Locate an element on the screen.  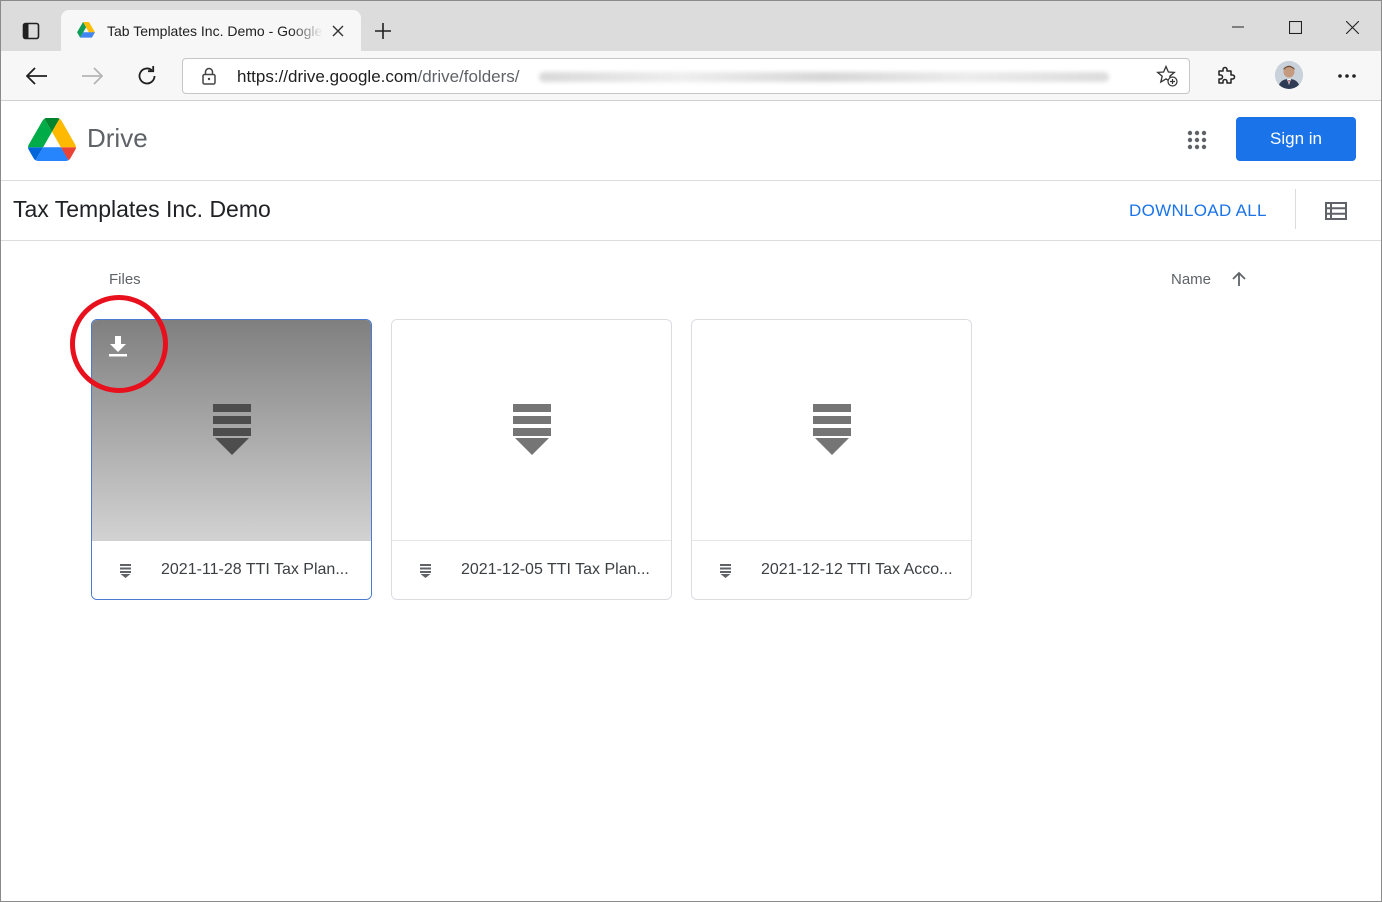
url-blurred-segment is located at coordinates (824, 77).